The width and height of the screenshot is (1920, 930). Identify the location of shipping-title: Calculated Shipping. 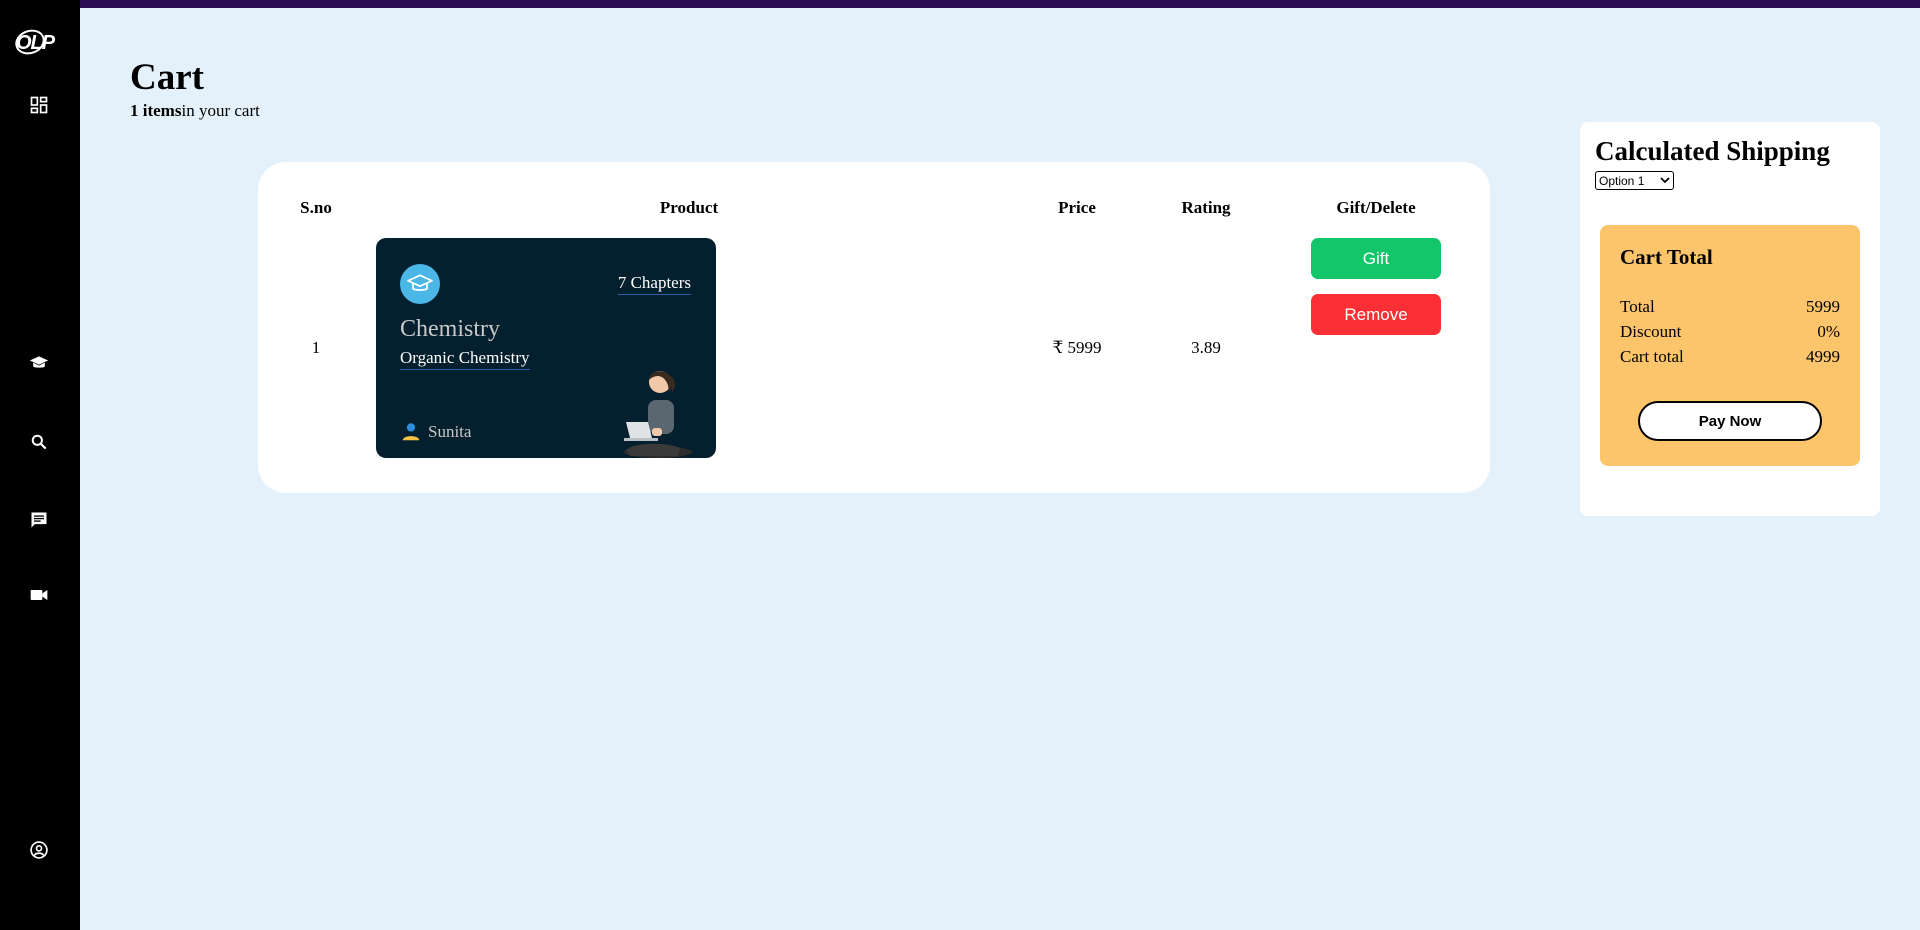
(1712, 151).